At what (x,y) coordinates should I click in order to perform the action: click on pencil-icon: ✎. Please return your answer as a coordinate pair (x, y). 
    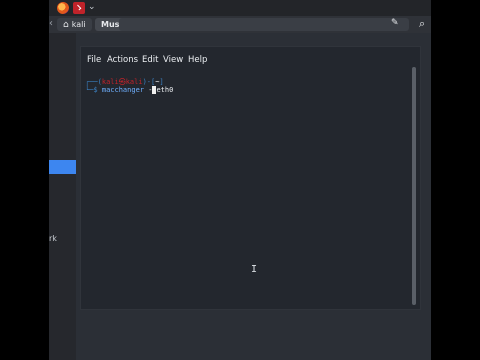
    Looking at the image, I should click on (395, 23).